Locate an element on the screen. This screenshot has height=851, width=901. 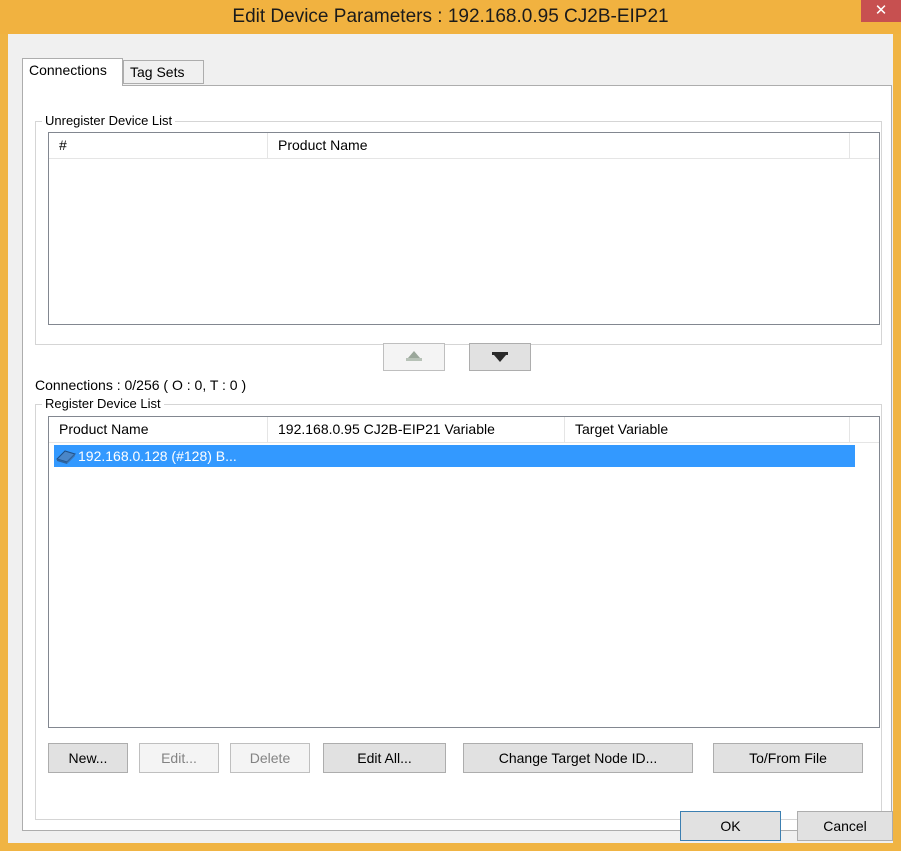
move-up-icon is located at coordinates (414, 356).